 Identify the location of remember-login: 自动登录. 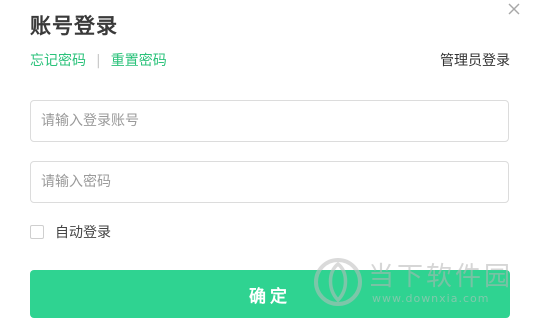
(70, 232).